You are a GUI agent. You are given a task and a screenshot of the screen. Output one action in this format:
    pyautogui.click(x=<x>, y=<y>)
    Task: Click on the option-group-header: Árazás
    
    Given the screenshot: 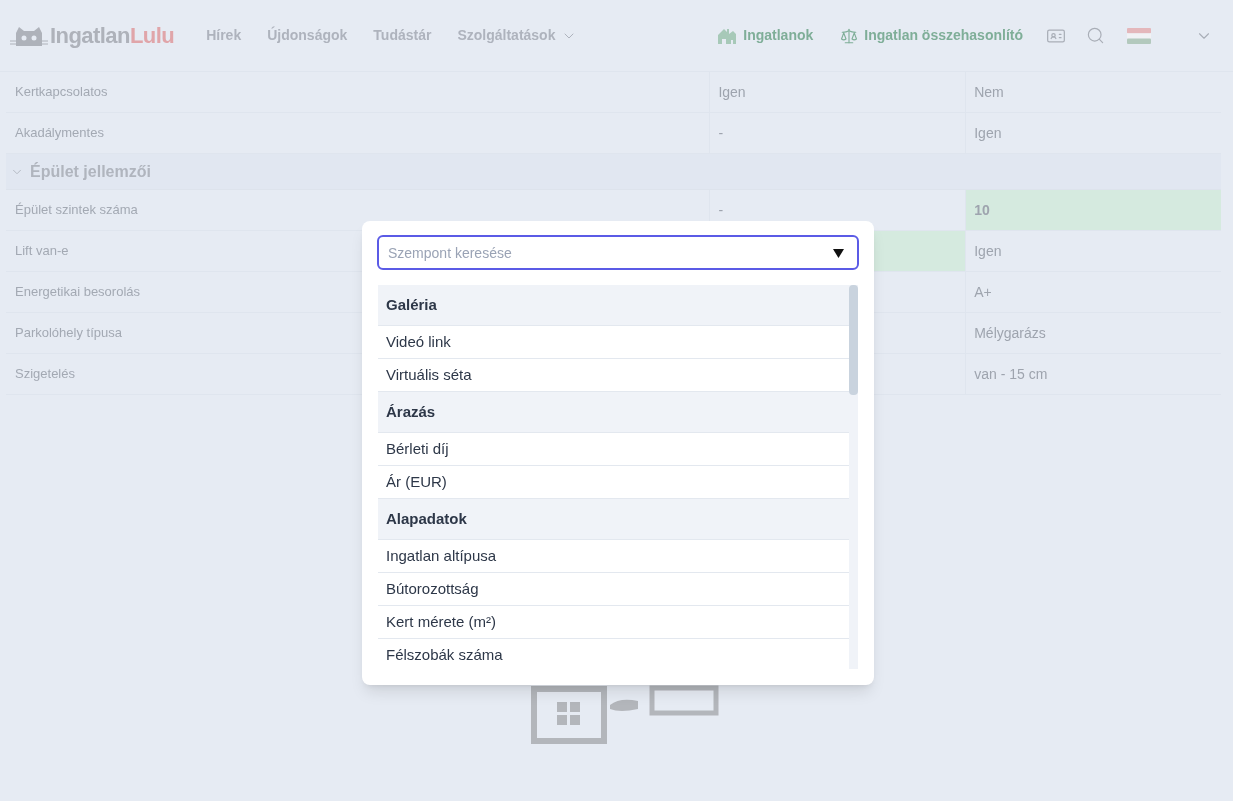 What is the action you would take?
    pyautogui.click(x=613, y=412)
    